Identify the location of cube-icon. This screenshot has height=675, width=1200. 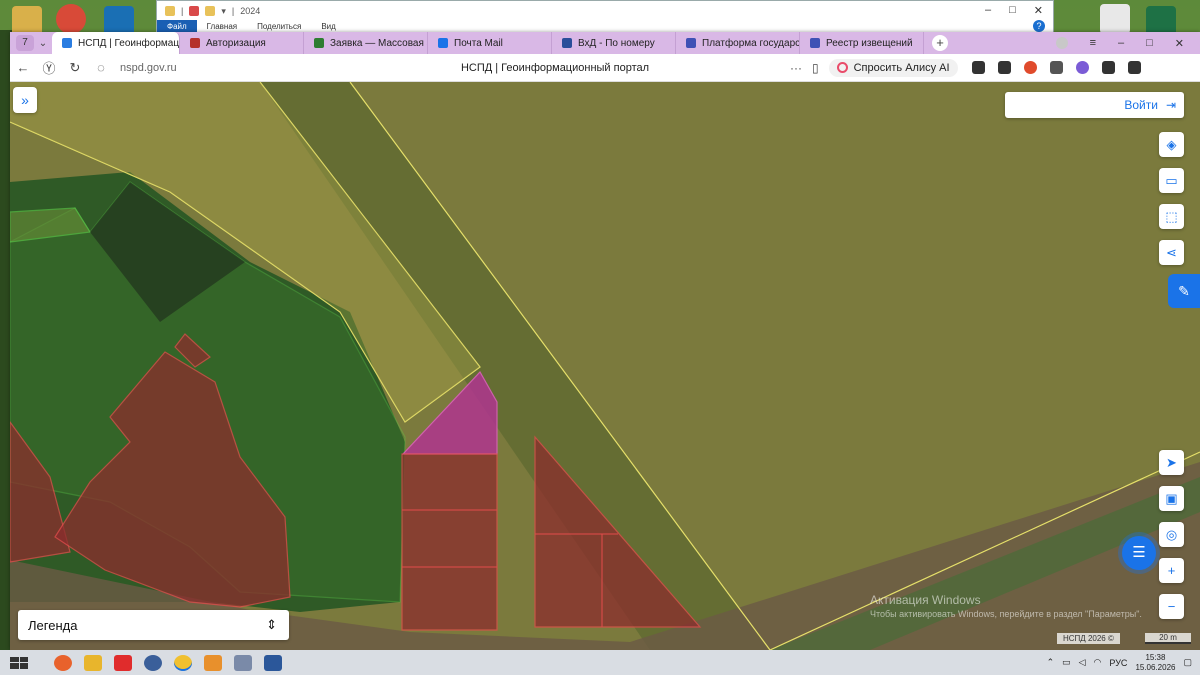
(195, 43).